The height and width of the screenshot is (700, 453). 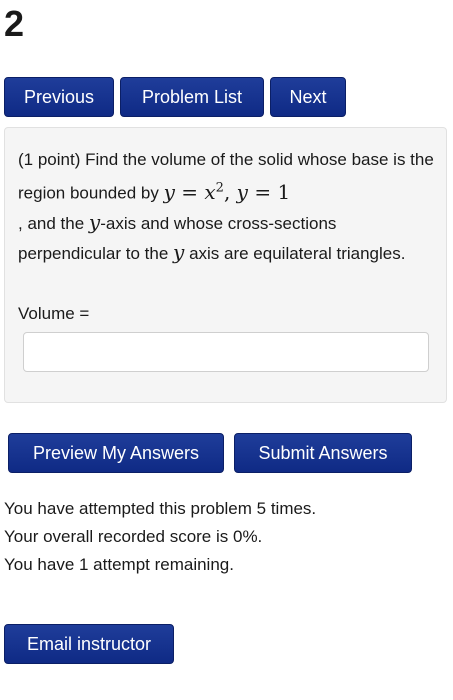 I want to click on math-number: 1, so click(x=284, y=191).